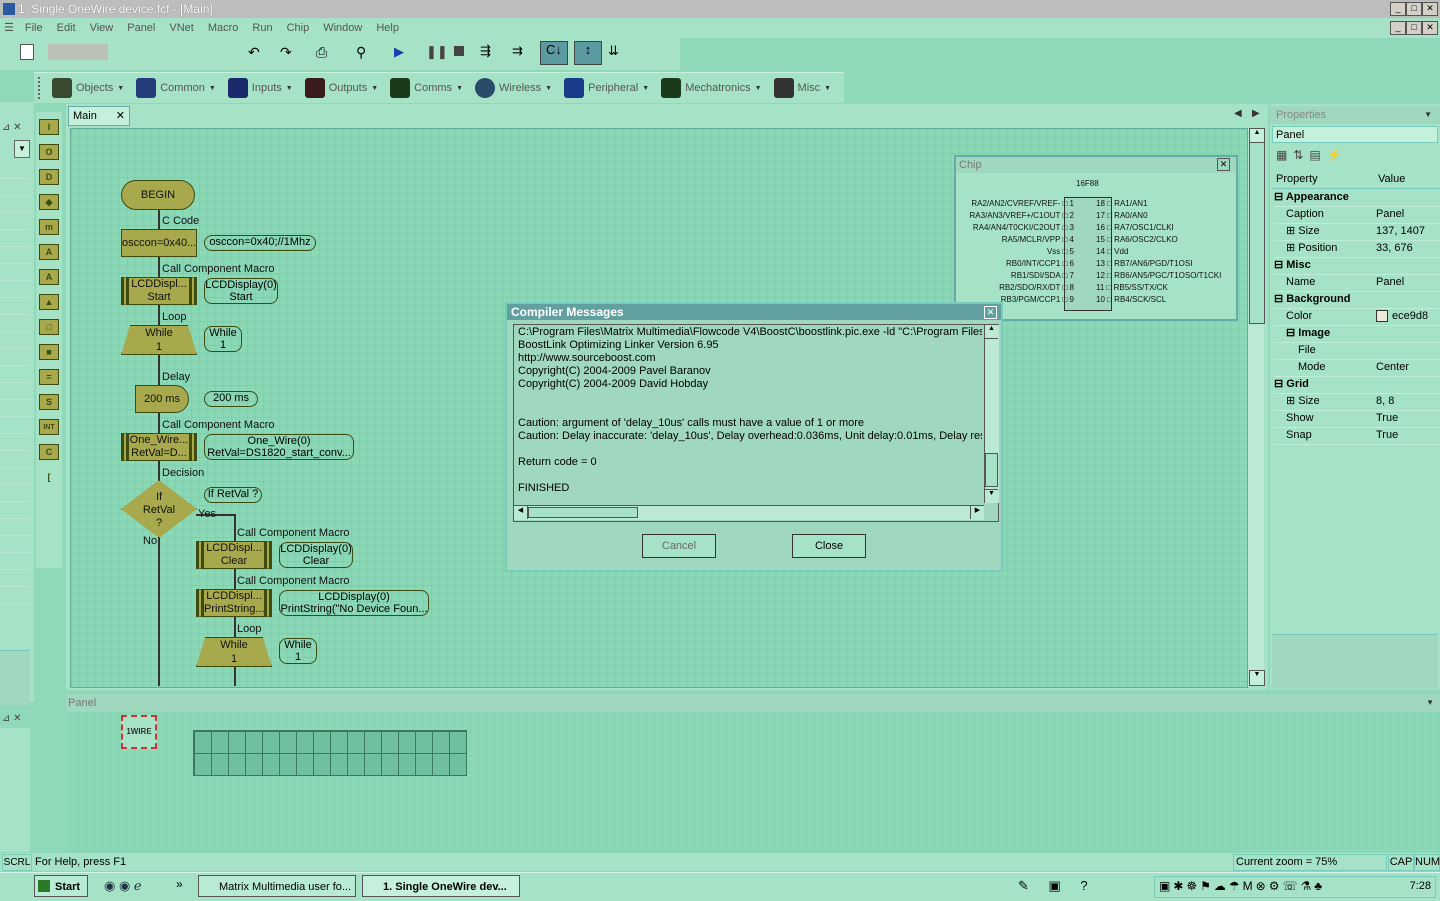  Describe the element at coordinates (613, 51) in the screenshot. I see `compile-program-icon: ⇊` at that location.